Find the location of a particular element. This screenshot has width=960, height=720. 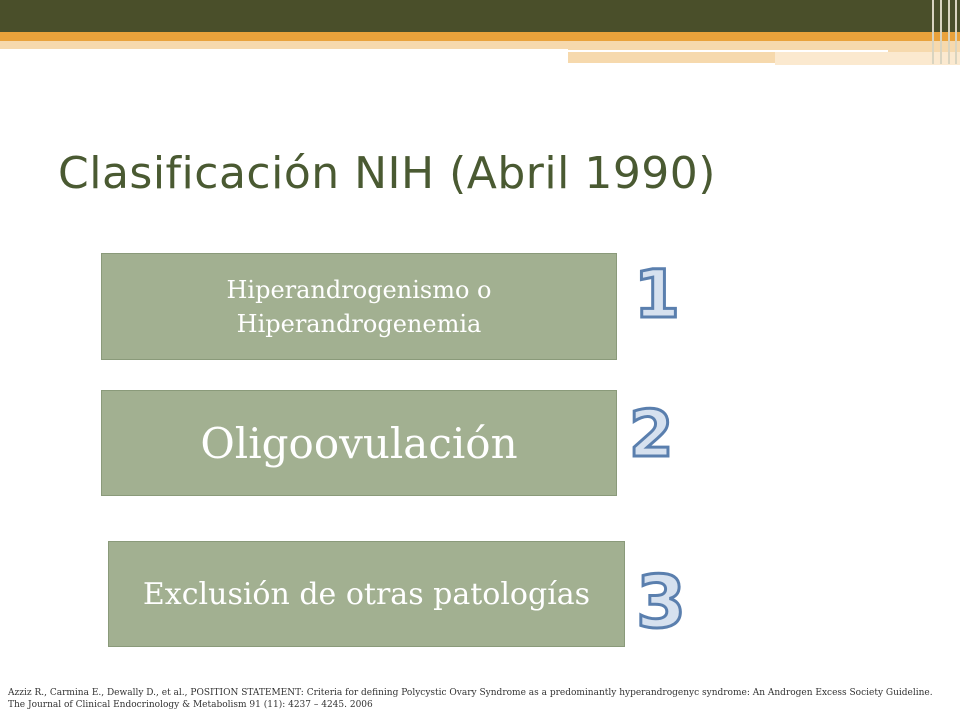

criterion-box-3: Exclusión de otras patologías is located at coordinates (366, 594).